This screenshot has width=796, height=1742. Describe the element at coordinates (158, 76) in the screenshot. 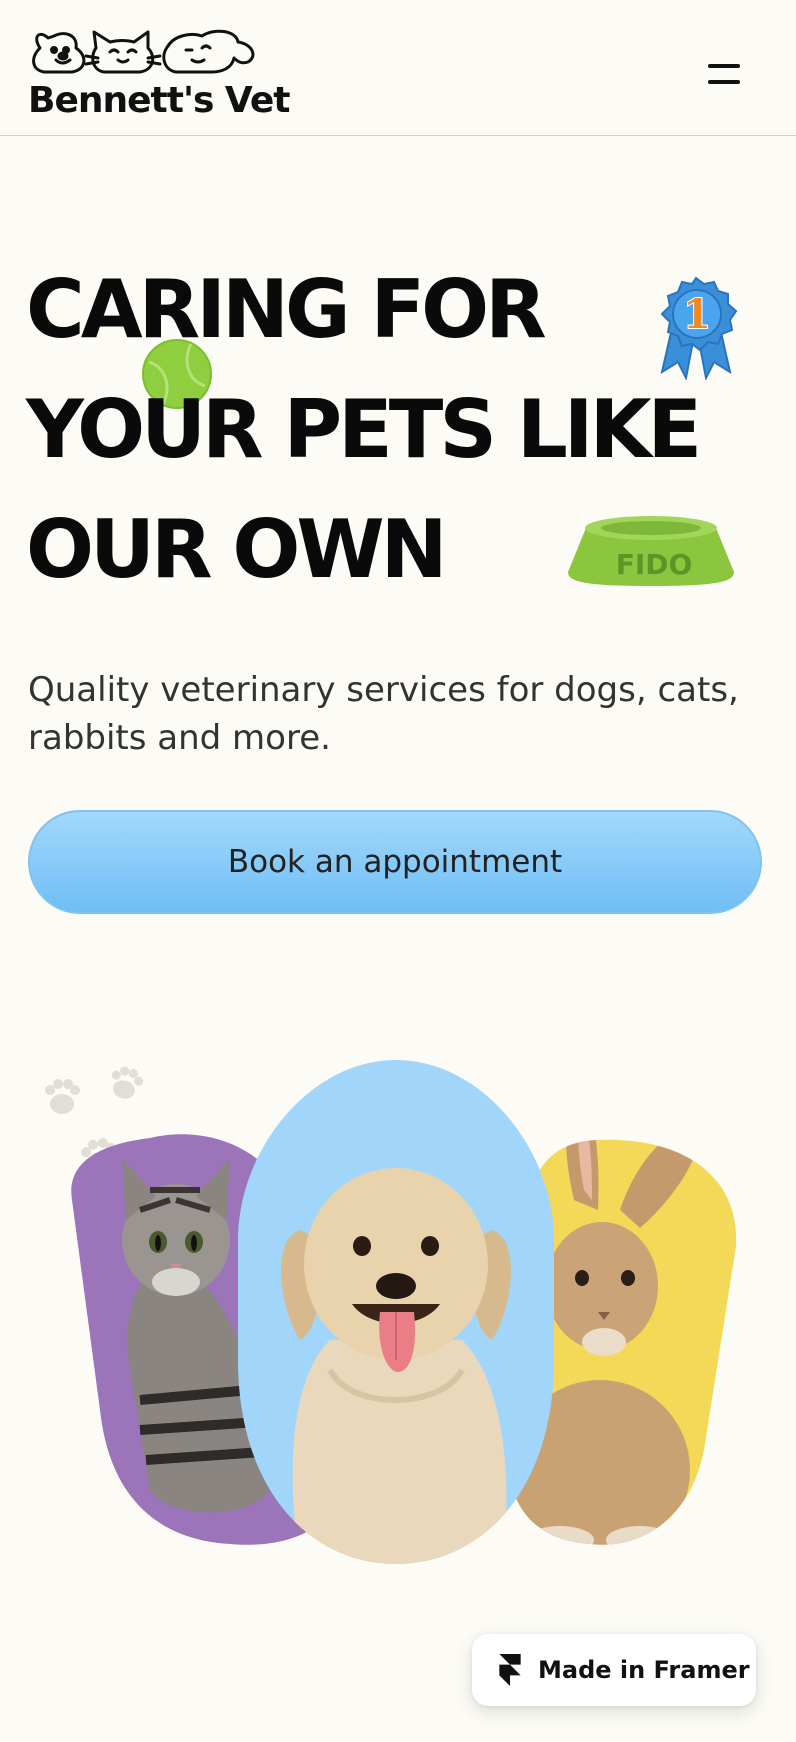

I see `logo: Bennett's Vet` at that location.